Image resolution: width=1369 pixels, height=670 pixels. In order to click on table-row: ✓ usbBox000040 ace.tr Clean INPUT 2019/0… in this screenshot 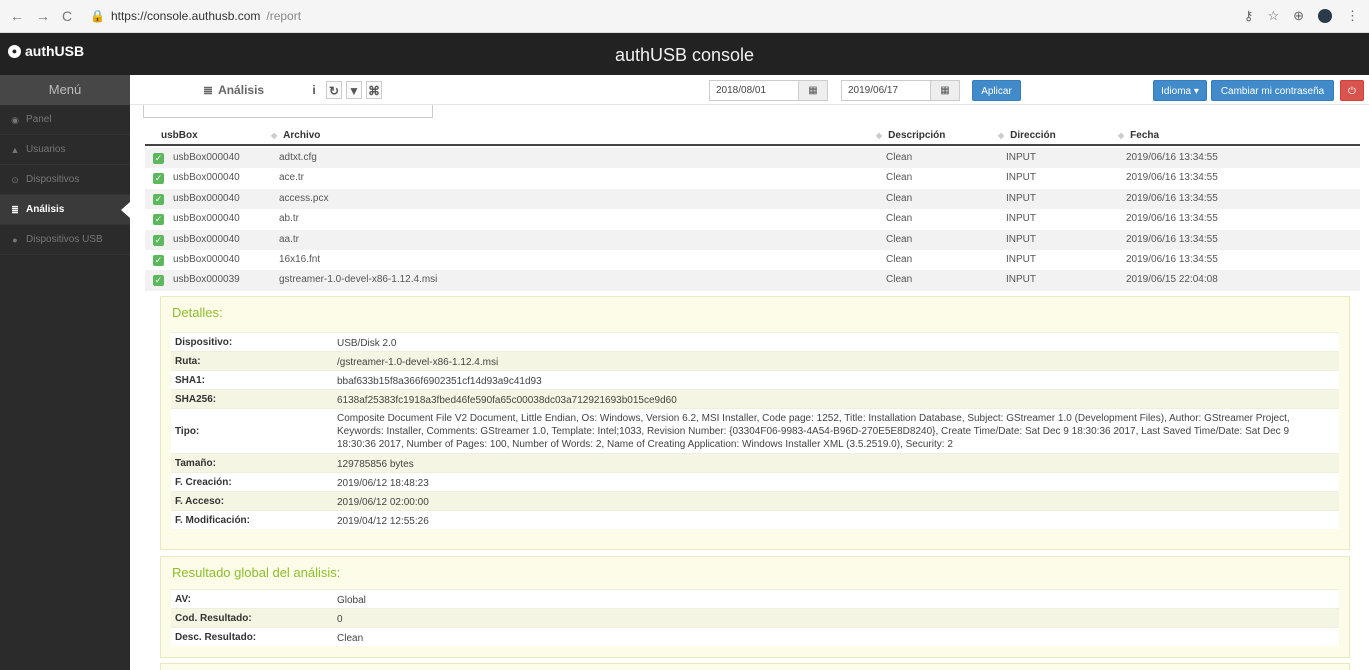, I will do `click(752, 178)`.